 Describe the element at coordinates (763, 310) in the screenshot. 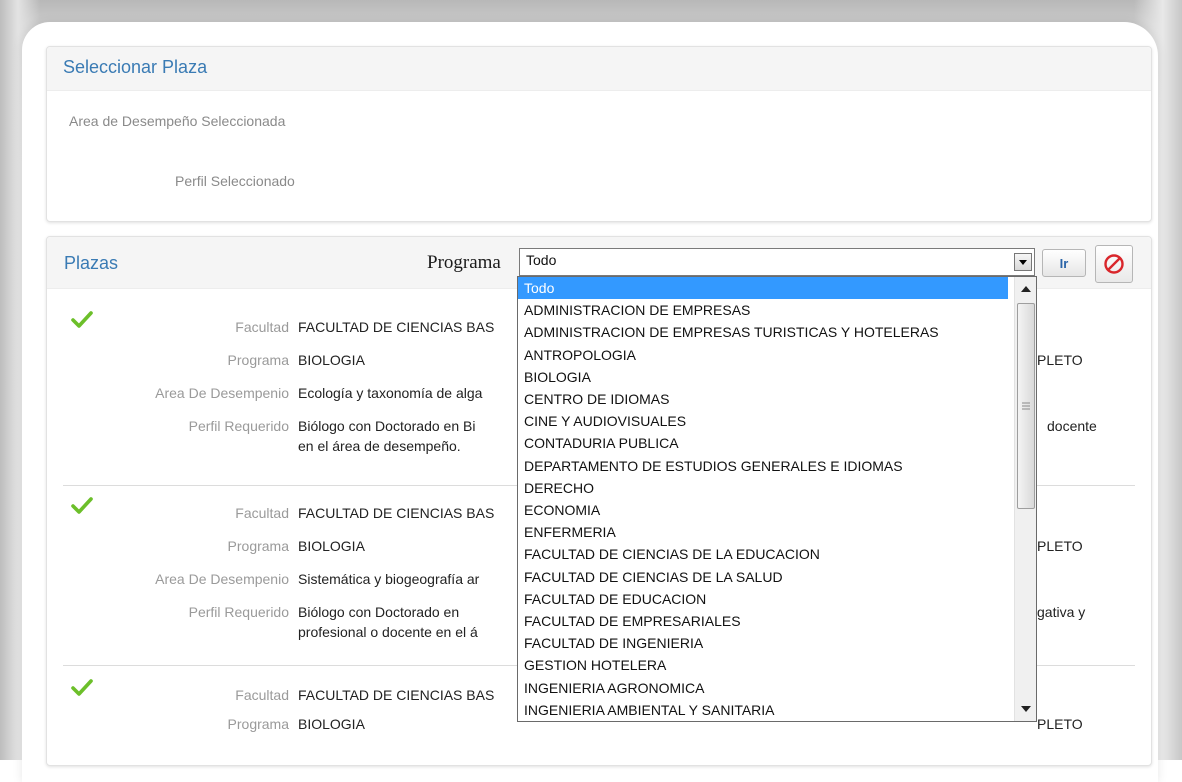

I see `programa-option: ADMINISTRACION DE EMPRESAS` at that location.